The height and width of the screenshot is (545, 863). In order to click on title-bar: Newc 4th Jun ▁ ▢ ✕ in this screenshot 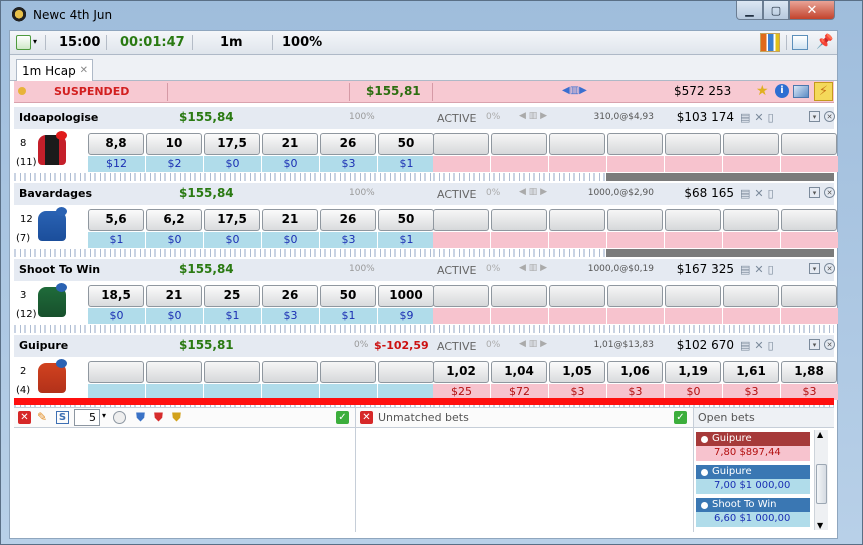, I will do `click(431, 15)`.